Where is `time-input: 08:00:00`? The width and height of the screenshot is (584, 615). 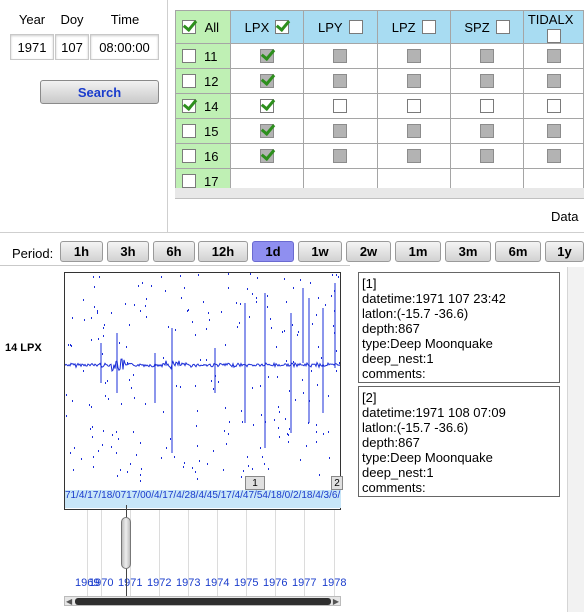 time-input: 08:00:00 is located at coordinates (124, 47).